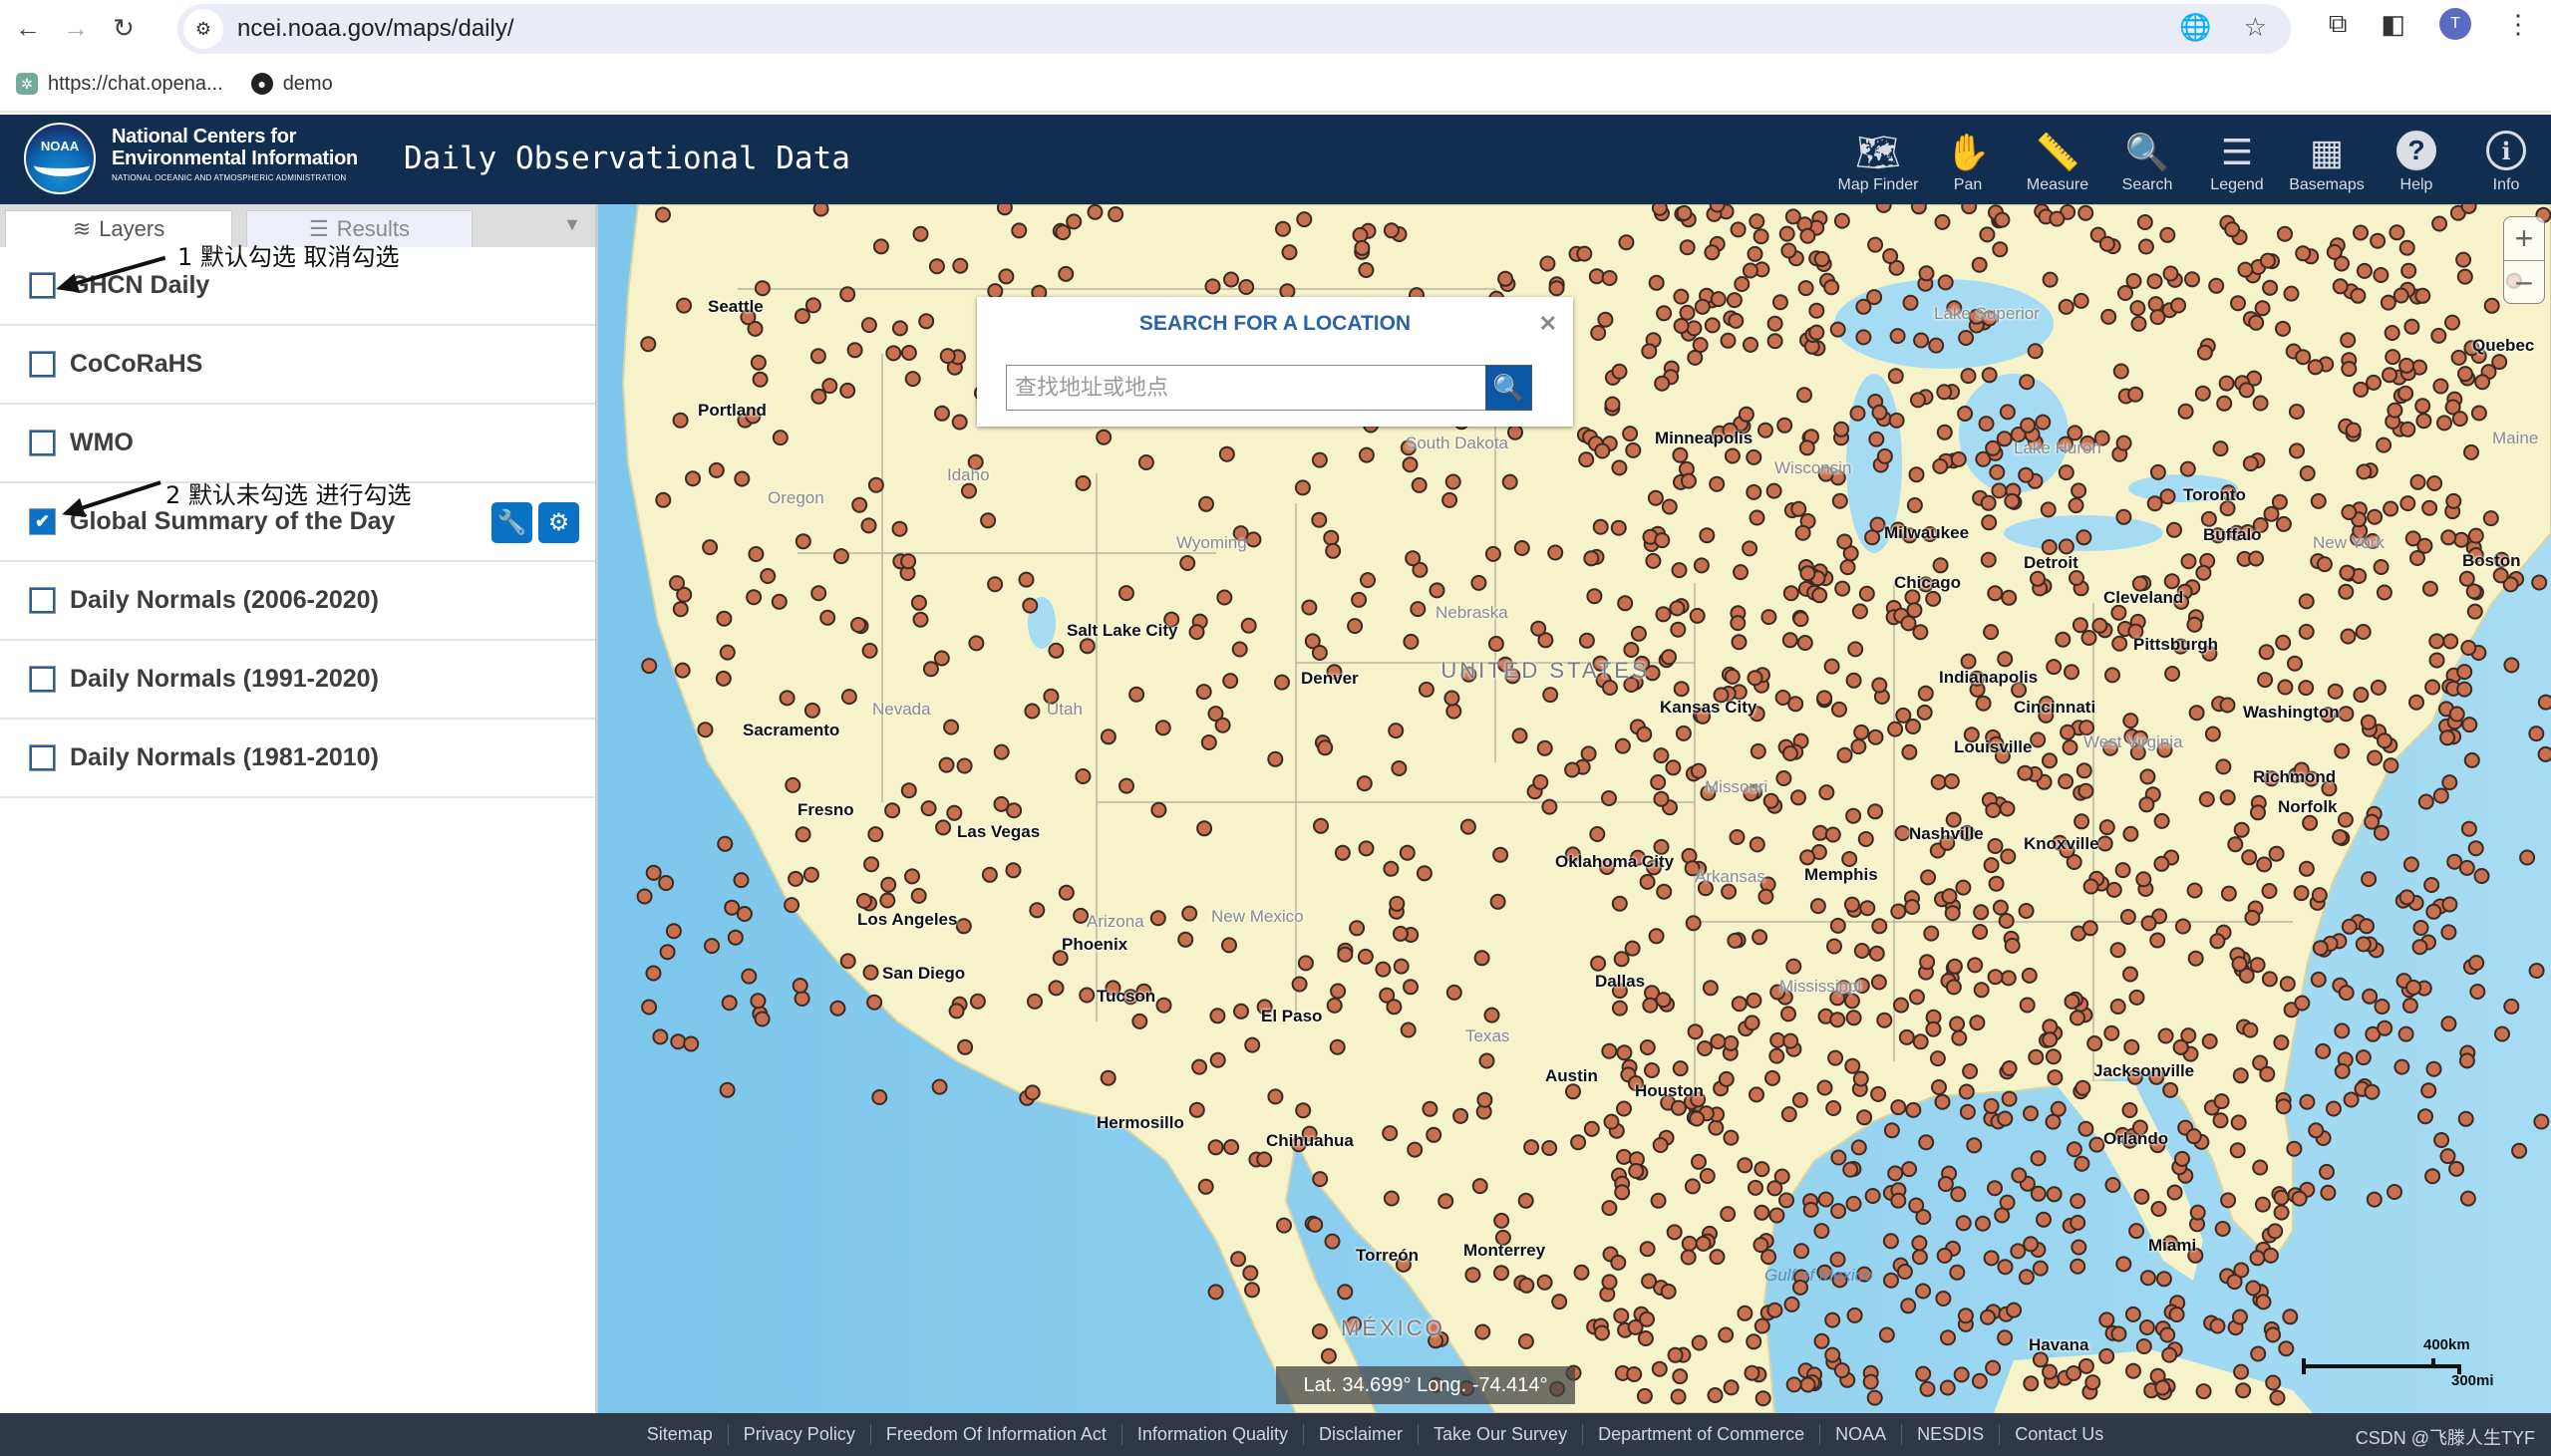  I want to click on tool-map-finder: 🗺 Map Finder, so click(1878, 159).